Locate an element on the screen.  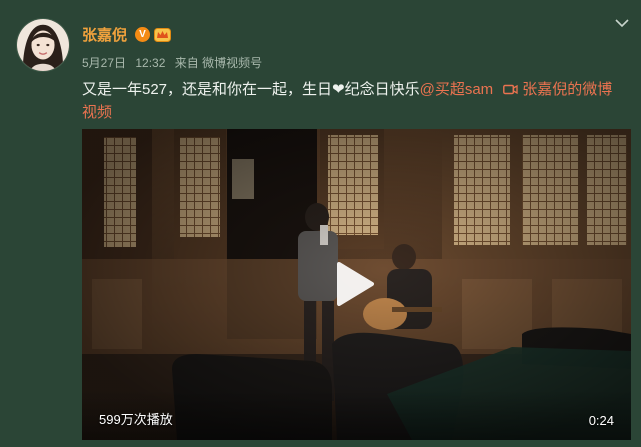
post-meta: 5月27日 12:32 来自 微博视频号 is located at coordinates (175, 62).